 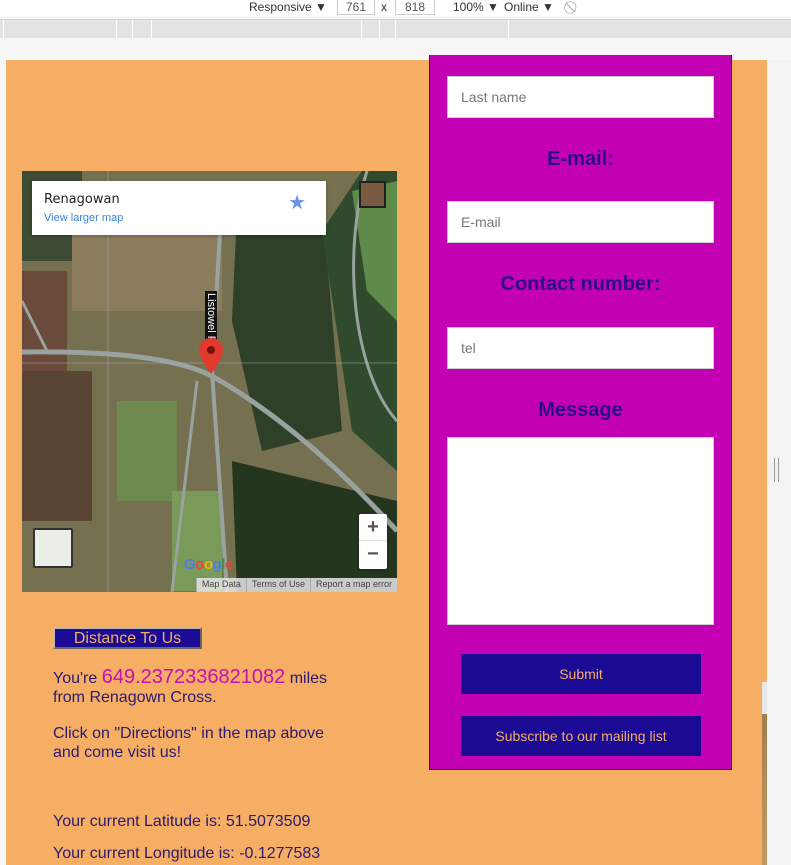 I want to click on directions-line-2: and come visit us!, so click(x=117, y=752).